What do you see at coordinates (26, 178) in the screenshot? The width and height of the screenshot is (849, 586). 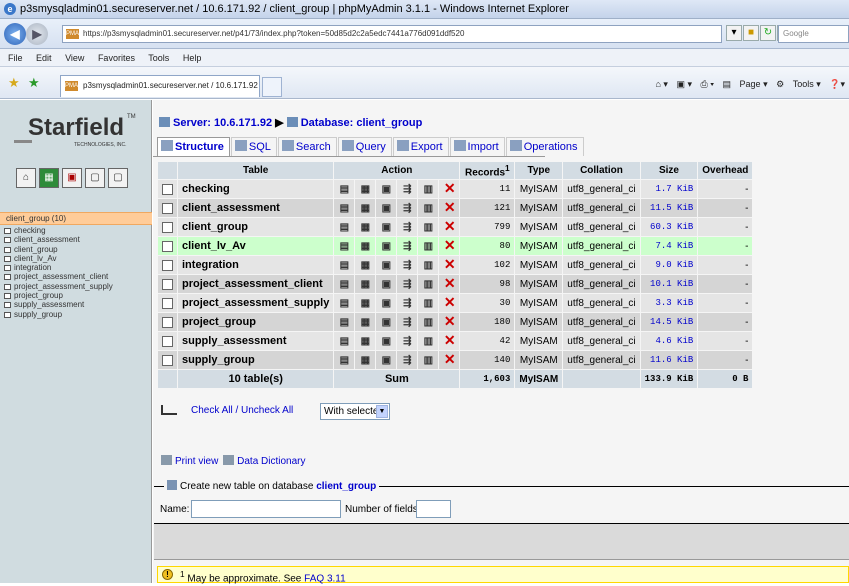 I see `home-icon: ⌂` at bounding box center [26, 178].